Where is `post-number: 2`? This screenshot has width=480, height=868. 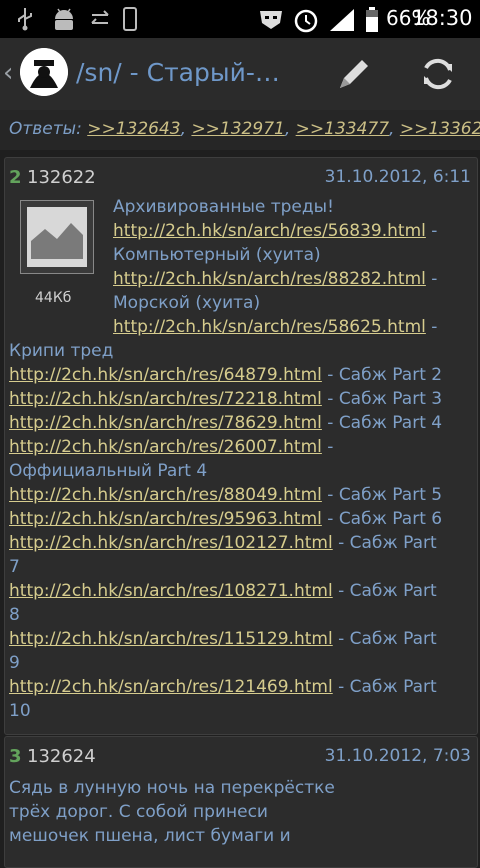 post-number: 2 is located at coordinates (15, 177).